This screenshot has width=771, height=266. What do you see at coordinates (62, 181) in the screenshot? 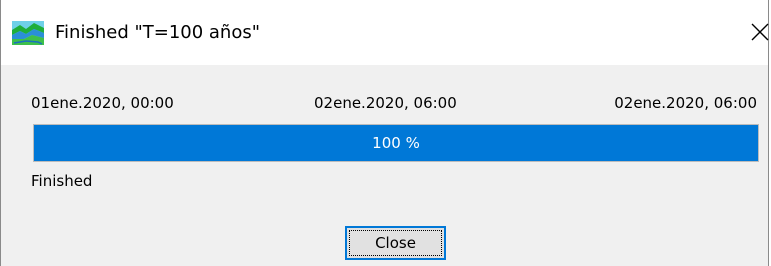
I see `status-text: Finished` at bounding box center [62, 181].